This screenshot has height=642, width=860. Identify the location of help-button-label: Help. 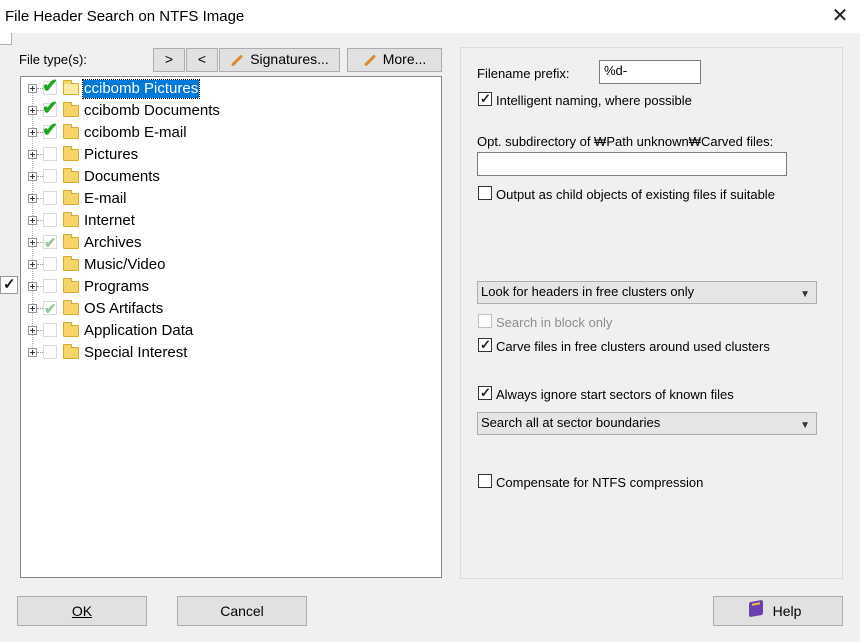
(787, 611).